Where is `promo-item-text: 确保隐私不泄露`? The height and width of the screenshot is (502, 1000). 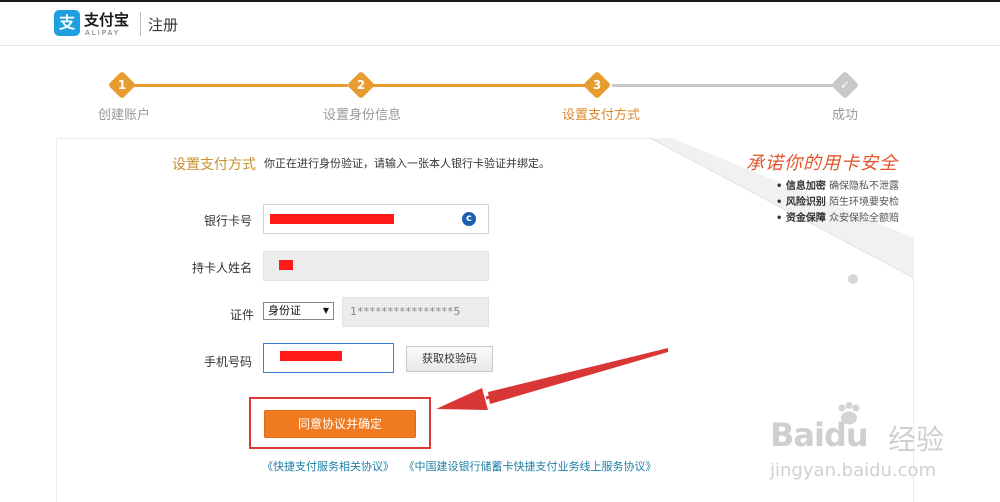
promo-item-text: 确保隐私不泄露 is located at coordinates (864, 186).